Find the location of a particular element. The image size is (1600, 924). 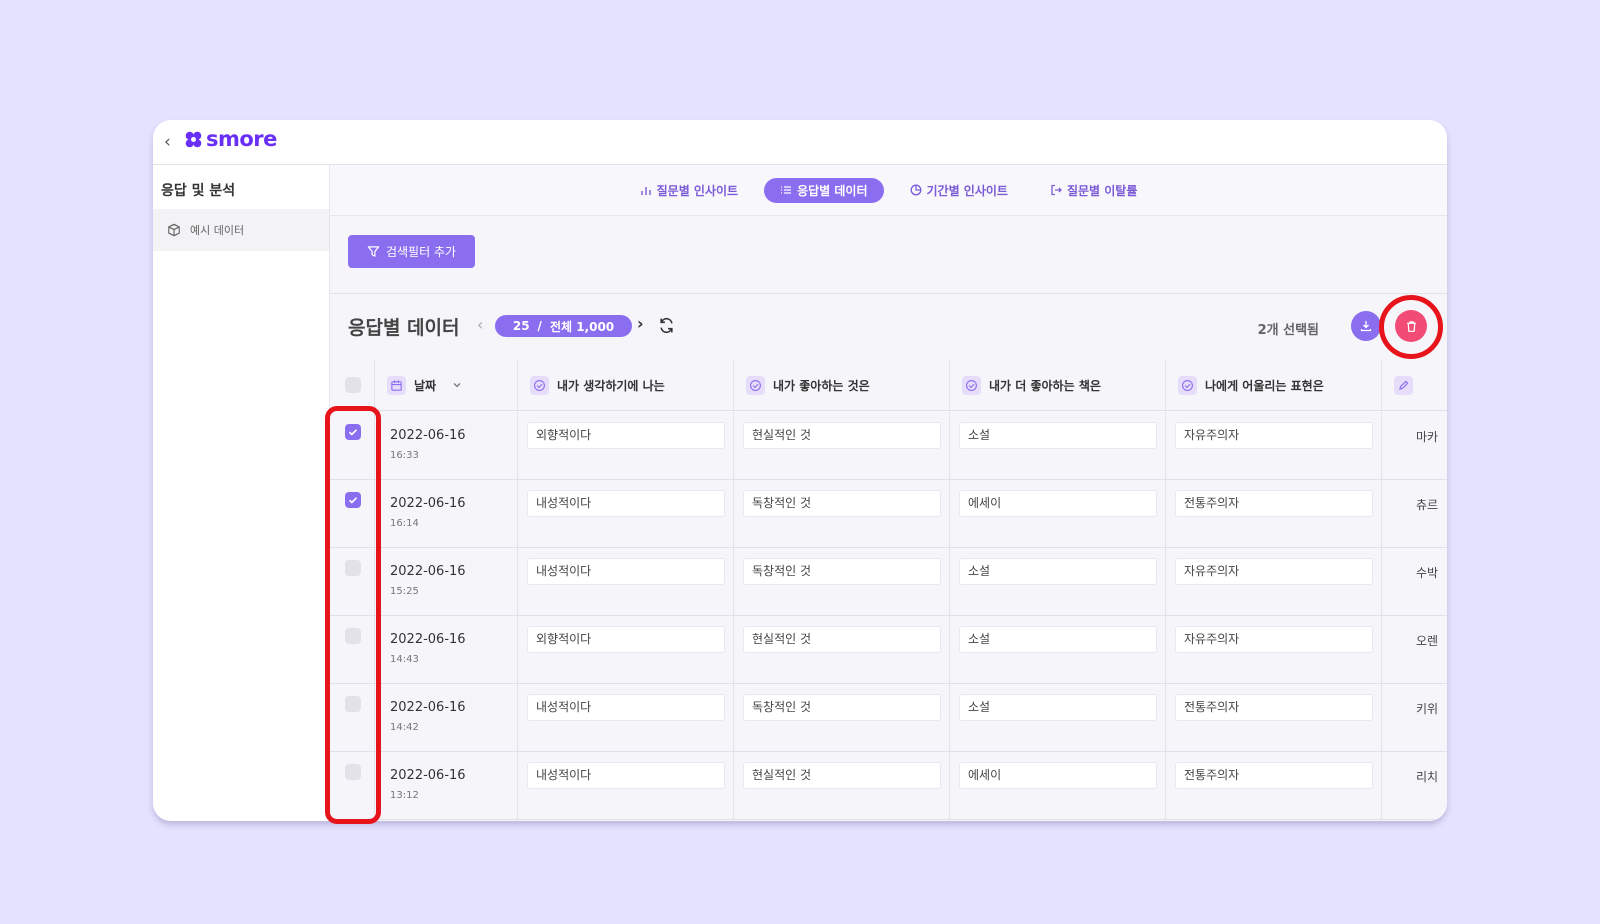

header-date: 날짜 is located at coordinates (446, 385).